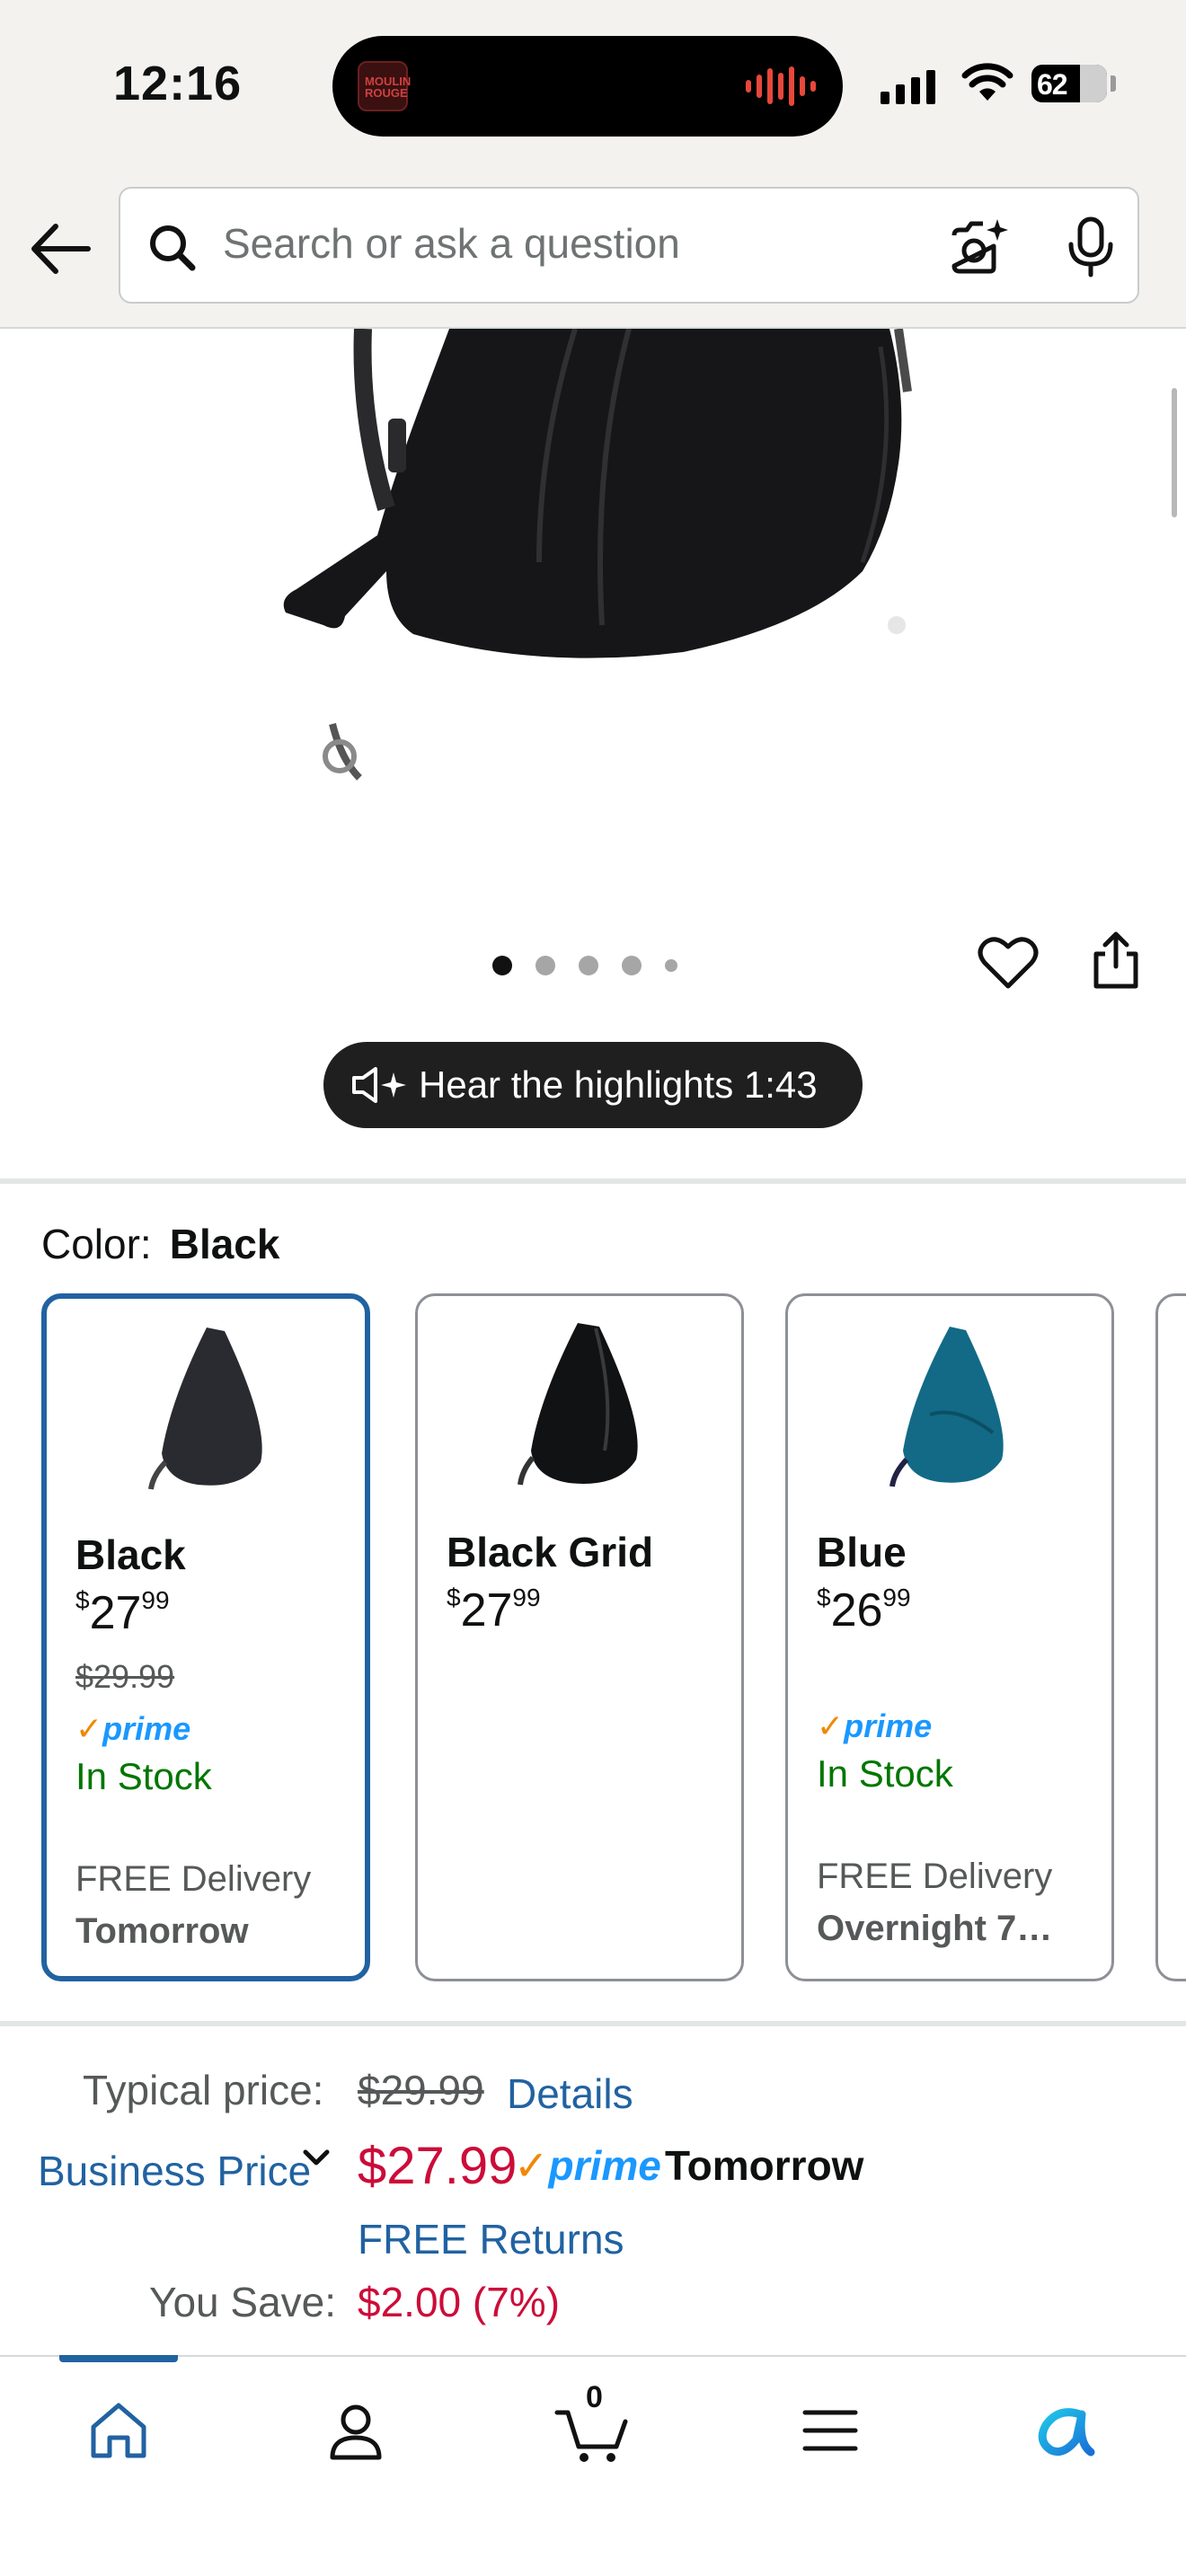 The image size is (1186, 2576). Describe the element at coordinates (1052, 84) in the screenshot. I see `battery-level: 62` at that location.